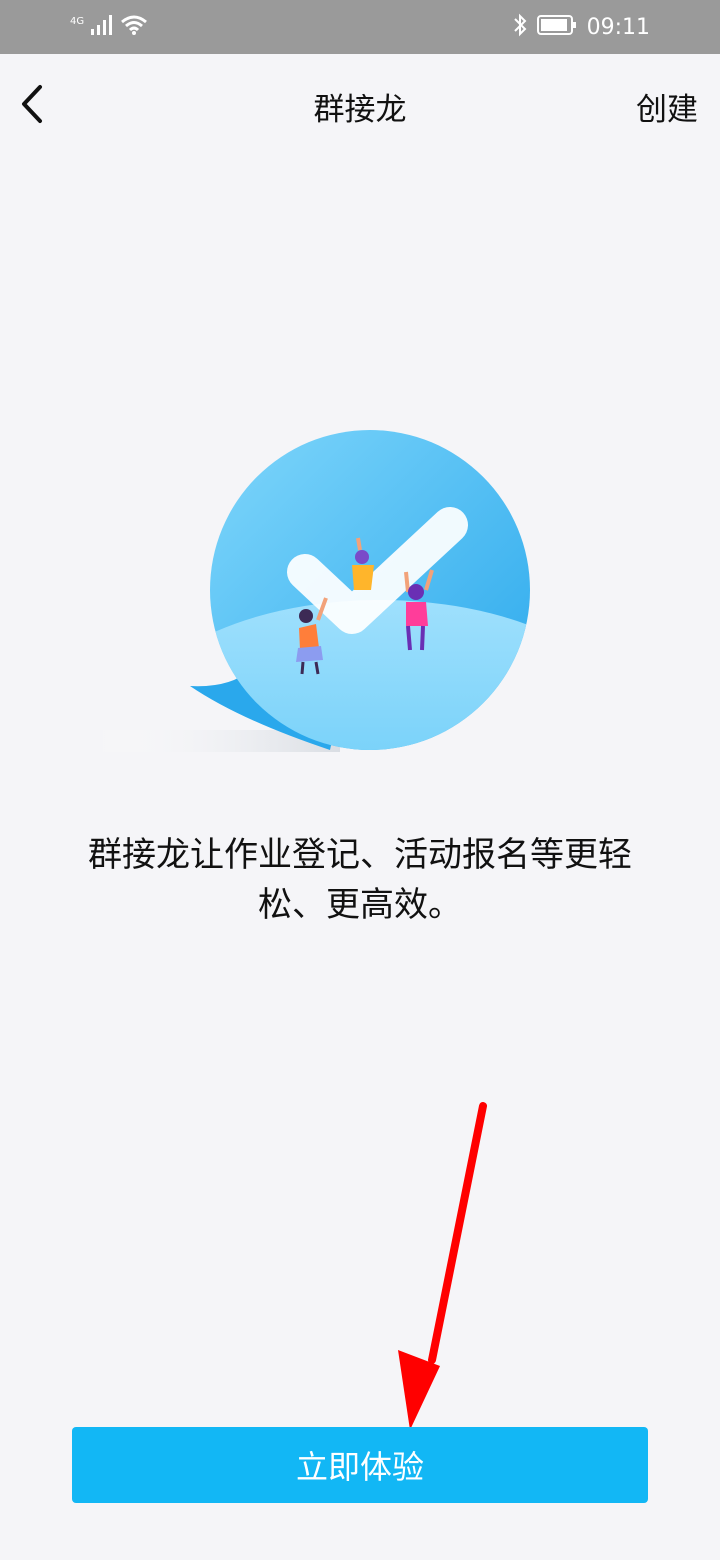 The height and width of the screenshot is (1560, 720). I want to click on status-right: 09:11, so click(581, 27).